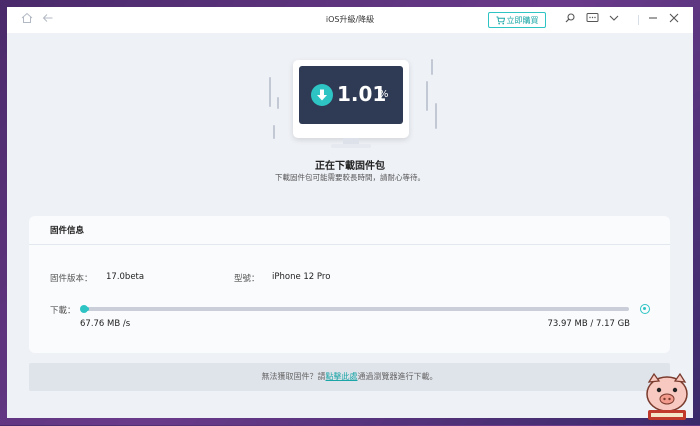 This screenshot has height=426, width=700. What do you see at coordinates (638, 20) in the screenshot?
I see `titlebar-divider` at bounding box center [638, 20].